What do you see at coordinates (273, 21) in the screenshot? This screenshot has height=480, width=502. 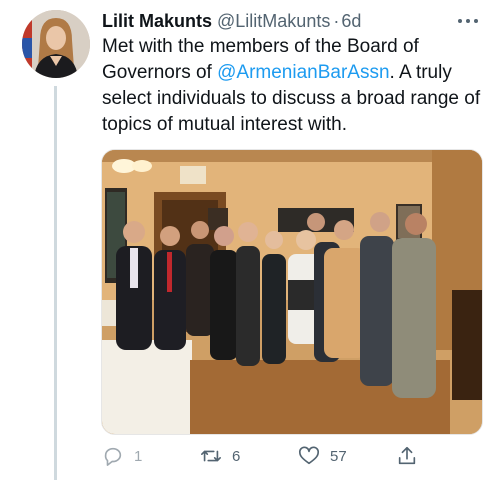 I see `user-handle: @LilitMakunts` at bounding box center [273, 21].